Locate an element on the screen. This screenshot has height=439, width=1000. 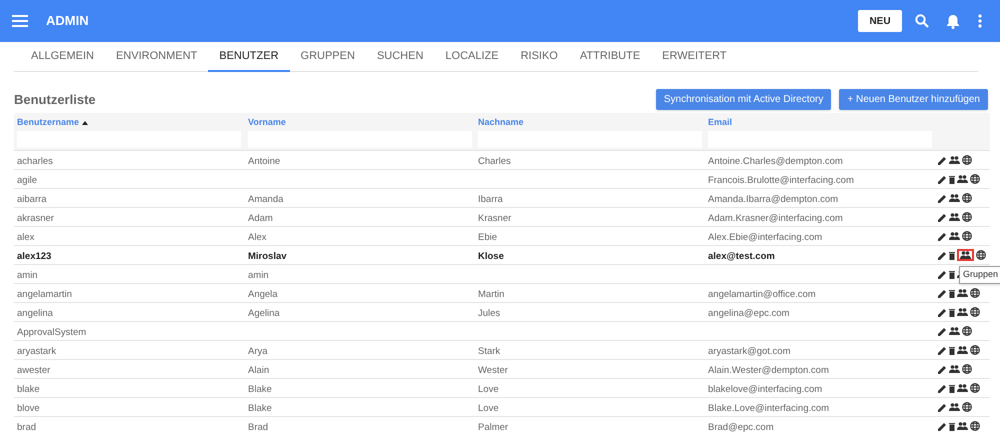
search-icon is located at coordinates (922, 21).